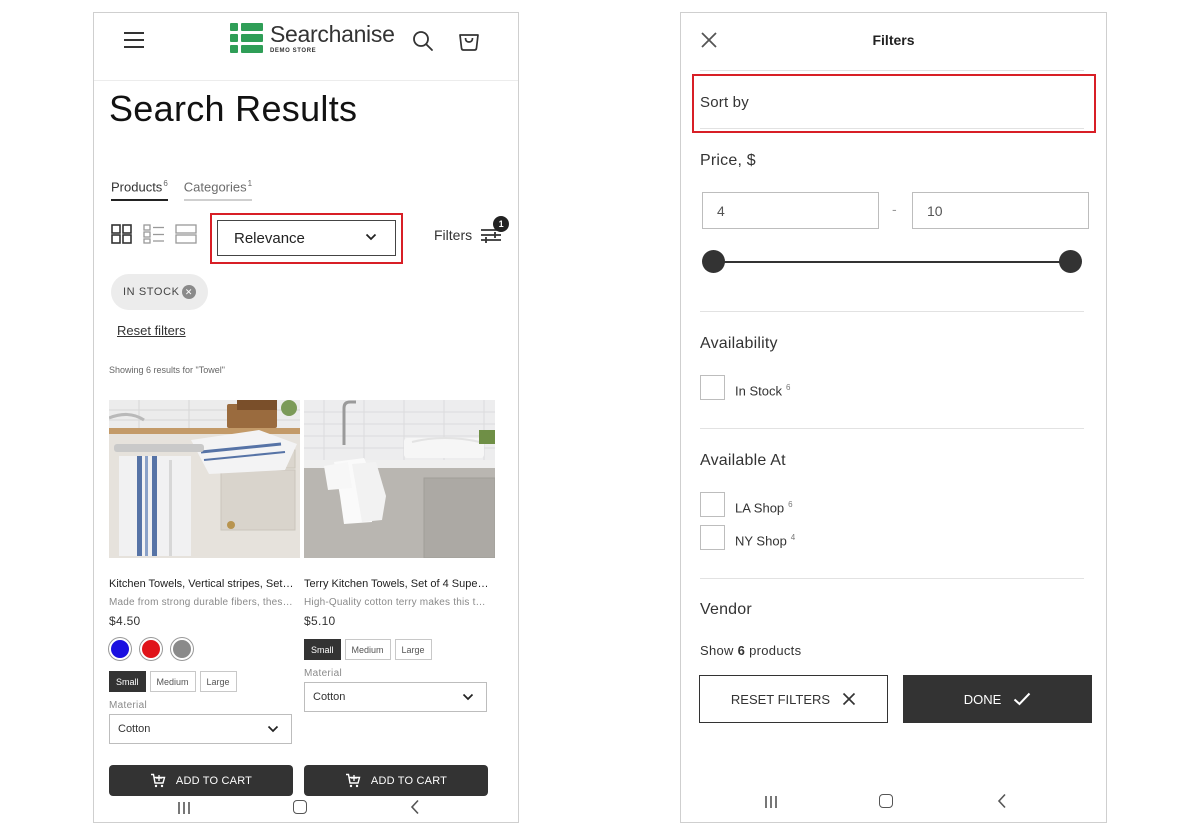 The width and height of the screenshot is (1200, 835). I want to click on filters-title: Filters, so click(893, 40).